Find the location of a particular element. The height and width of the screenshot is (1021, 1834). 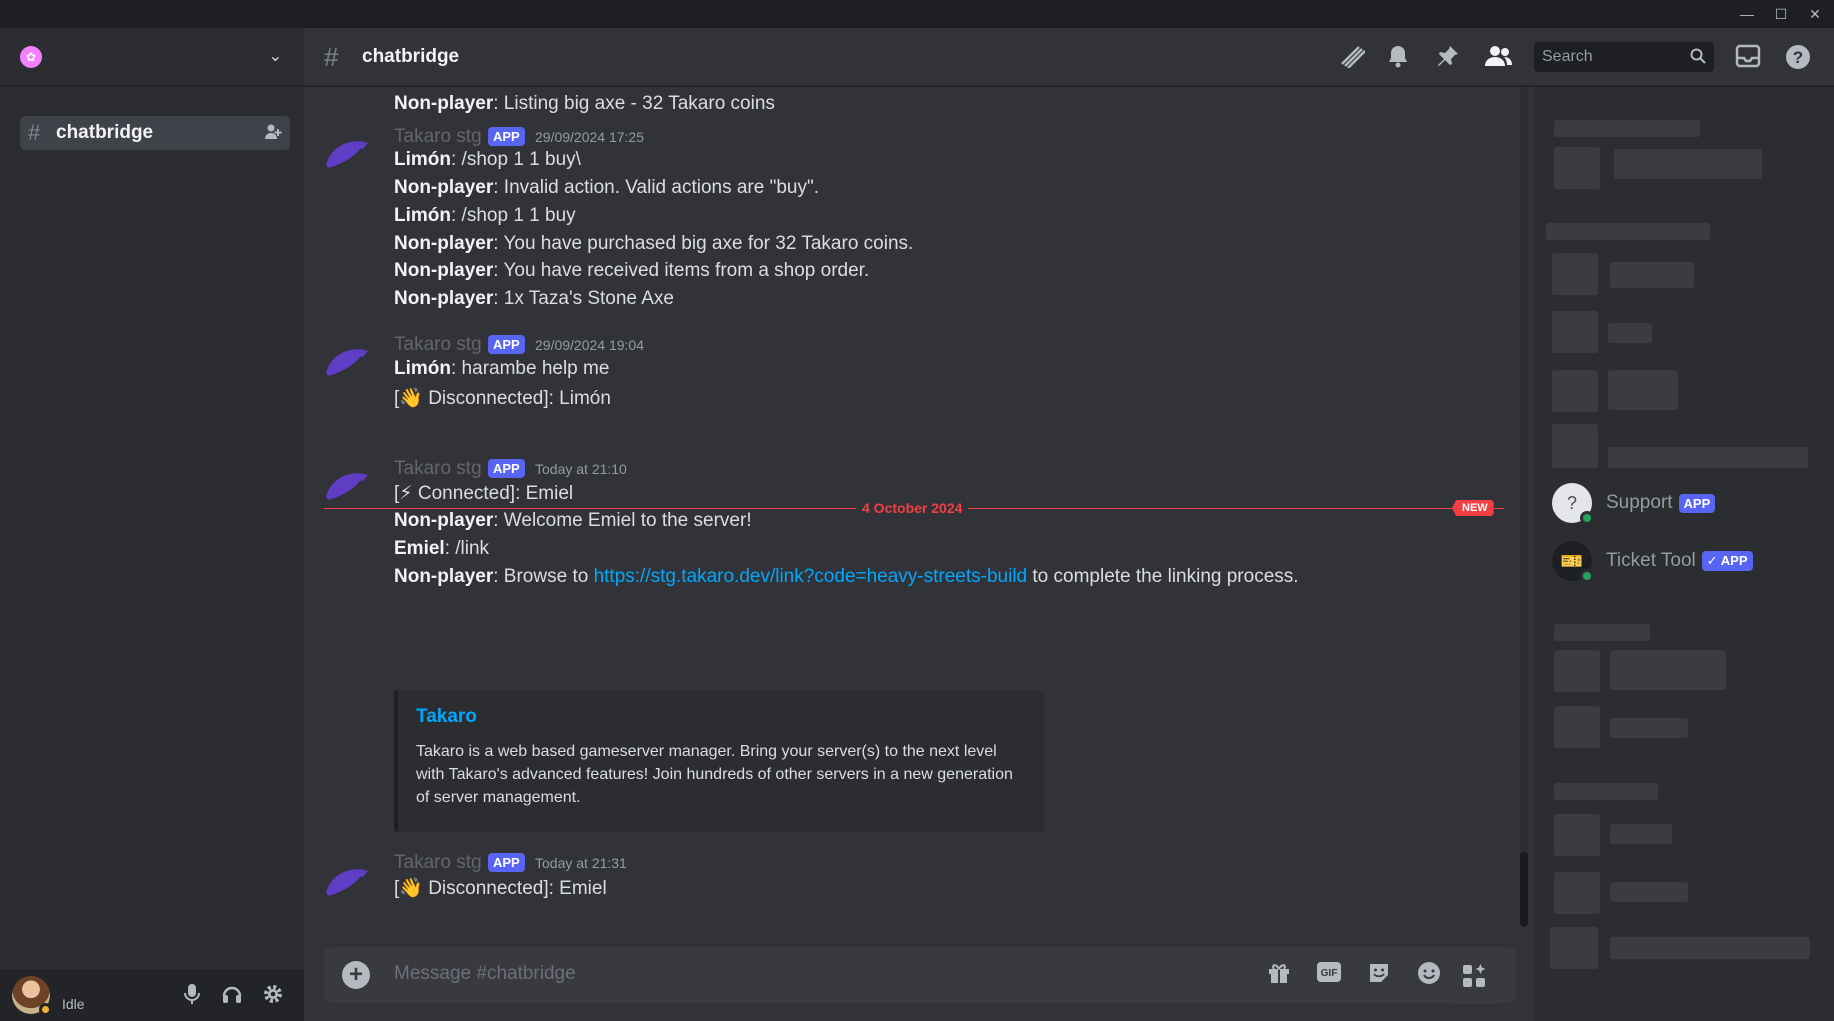

threads-icon is located at coordinates (1352, 59).